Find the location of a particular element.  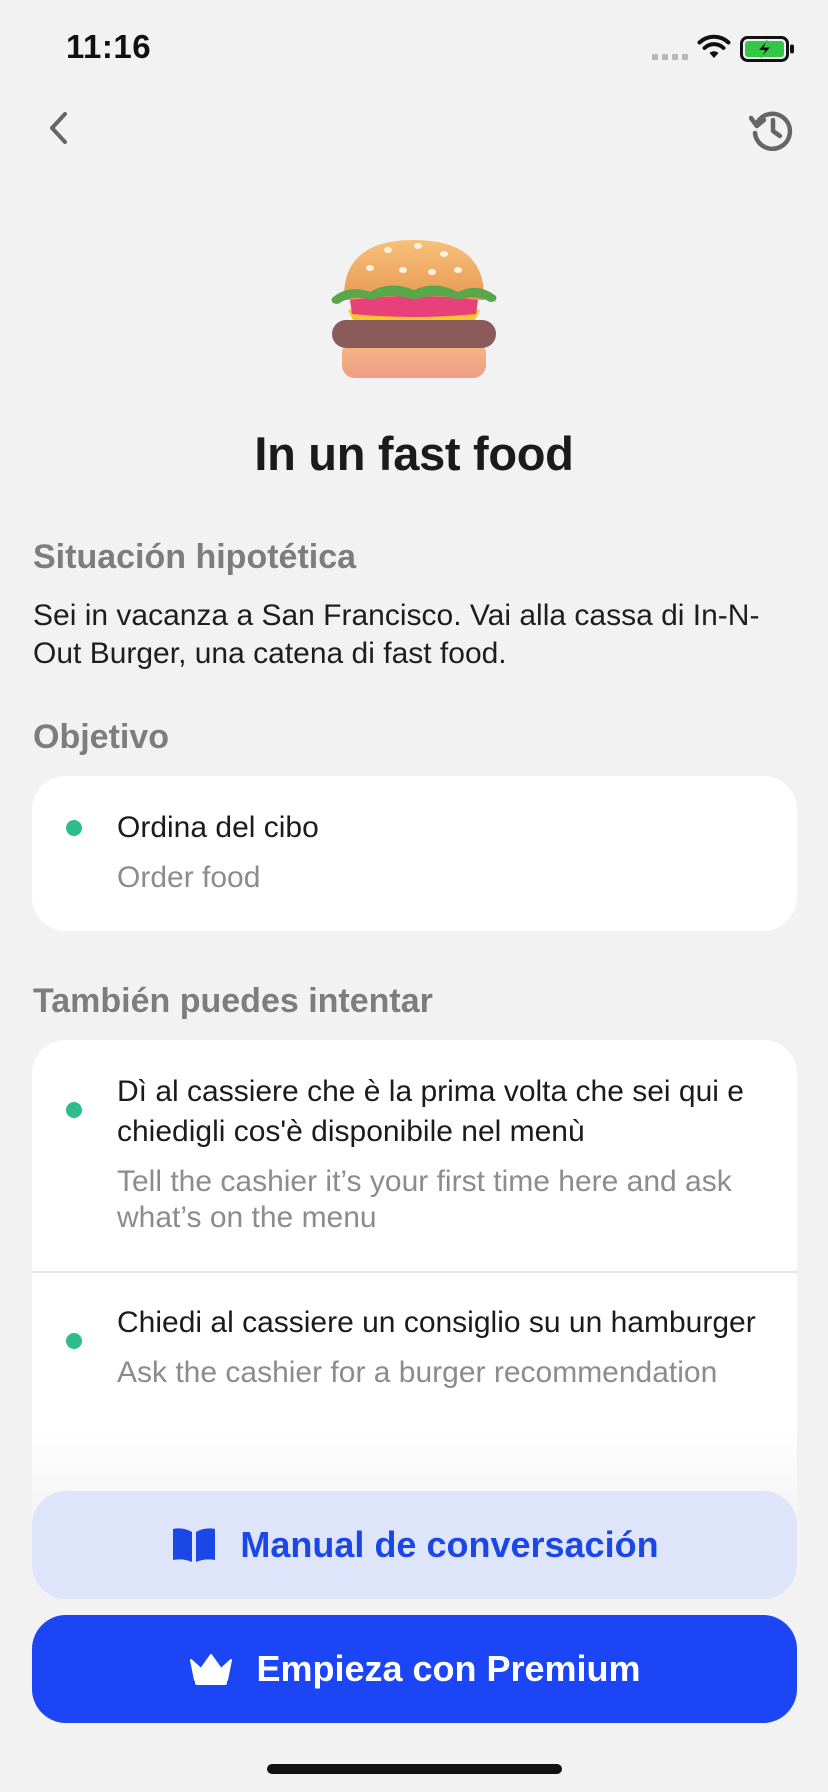

conversation-manual-label: Manual de conversación is located at coordinates (449, 1544).